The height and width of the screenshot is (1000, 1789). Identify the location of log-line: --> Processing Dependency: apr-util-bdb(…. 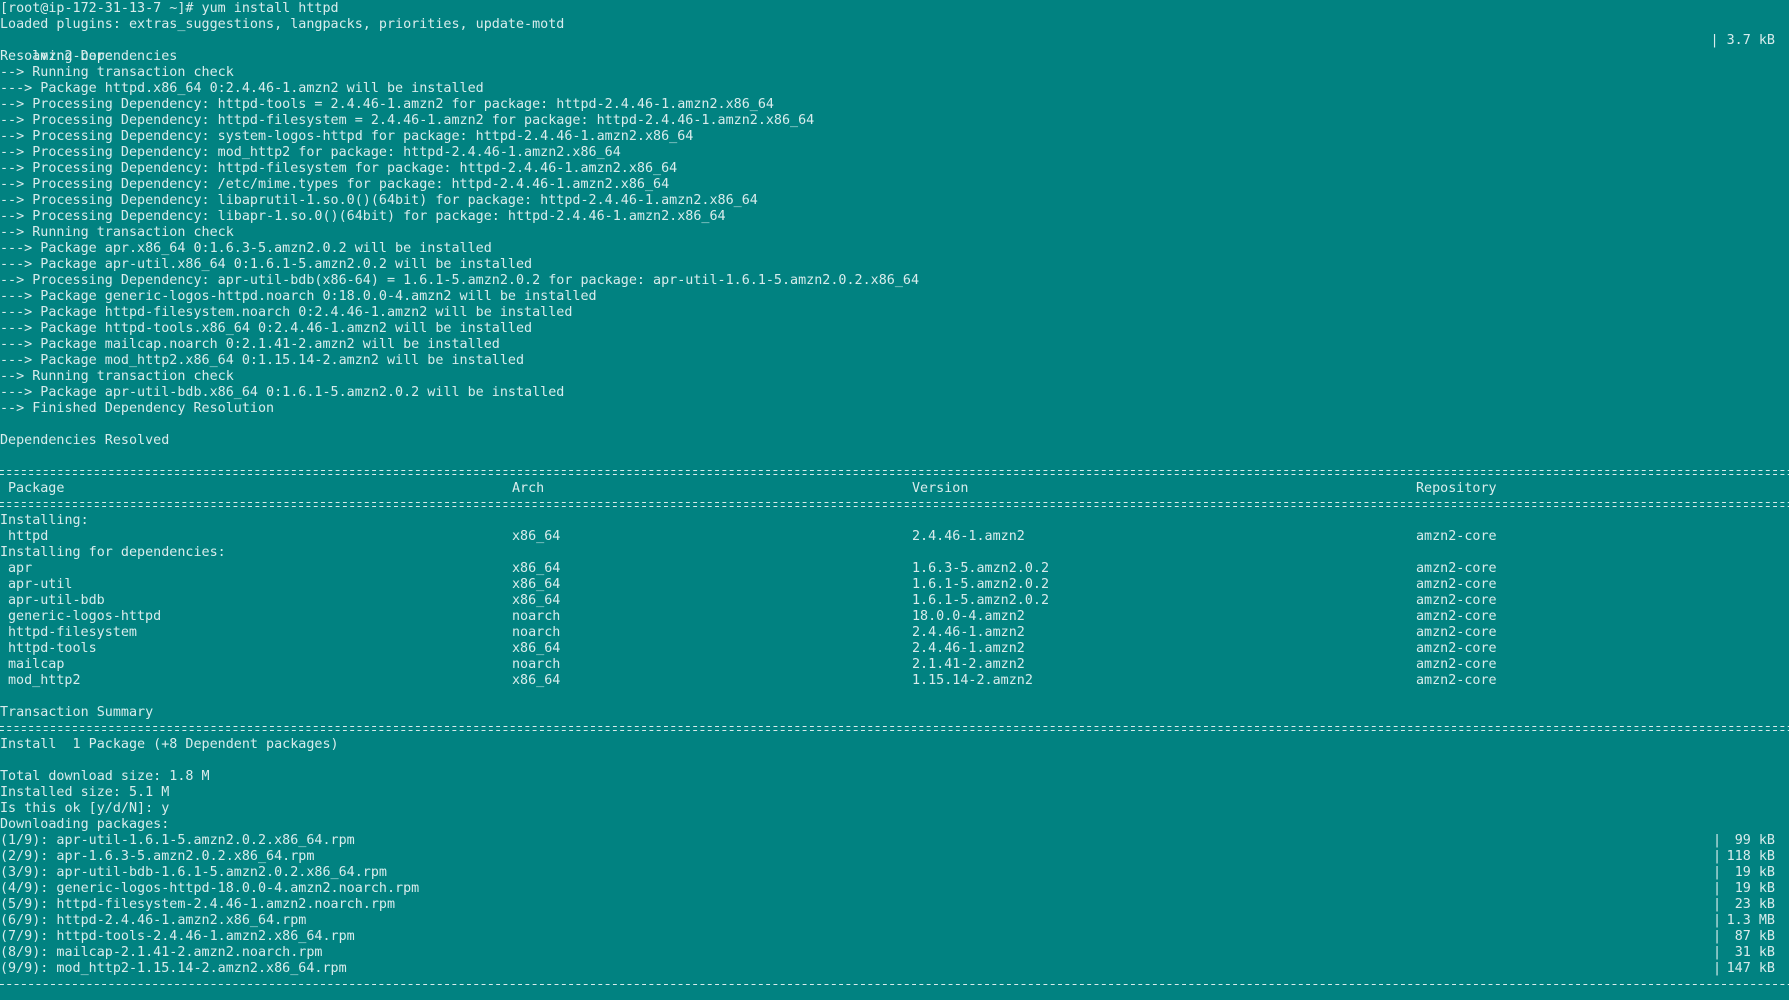
(460, 280).